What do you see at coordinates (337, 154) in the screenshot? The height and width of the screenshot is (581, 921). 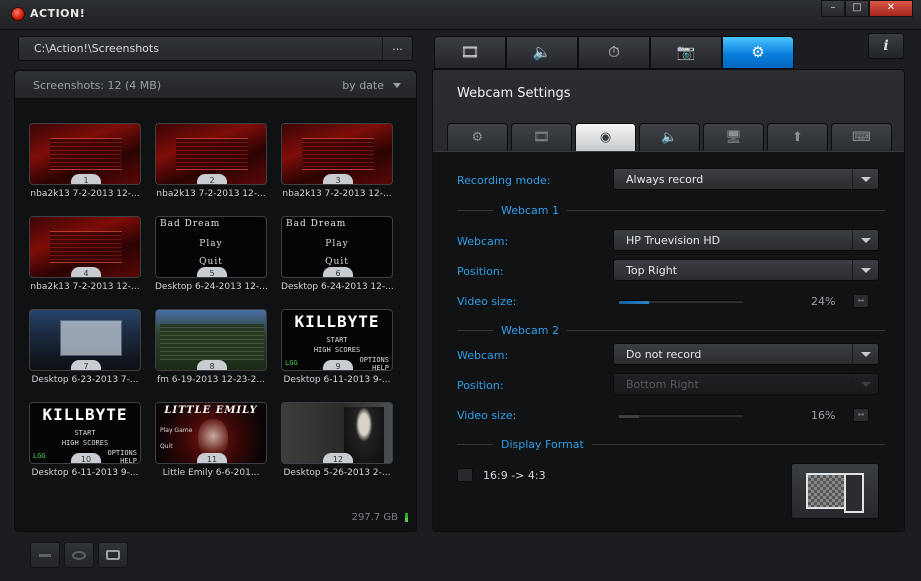 I see `screenshot-thumbnail: 3` at bounding box center [337, 154].